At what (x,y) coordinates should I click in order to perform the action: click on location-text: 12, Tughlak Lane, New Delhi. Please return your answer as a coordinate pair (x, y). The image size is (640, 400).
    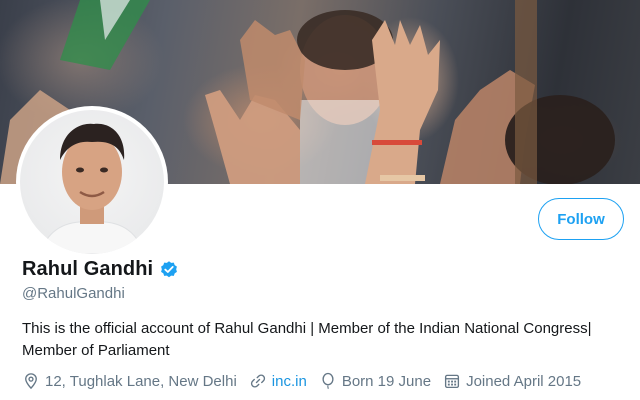
    Looking at the image, I should click on (141, 381).